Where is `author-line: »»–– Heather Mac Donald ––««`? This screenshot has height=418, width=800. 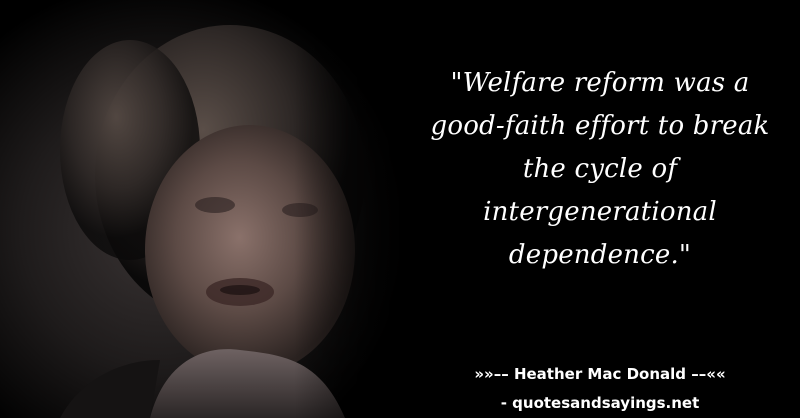
author-line: »»–– Heather Mac Donald ––«« is located at coordinates (600, 374).